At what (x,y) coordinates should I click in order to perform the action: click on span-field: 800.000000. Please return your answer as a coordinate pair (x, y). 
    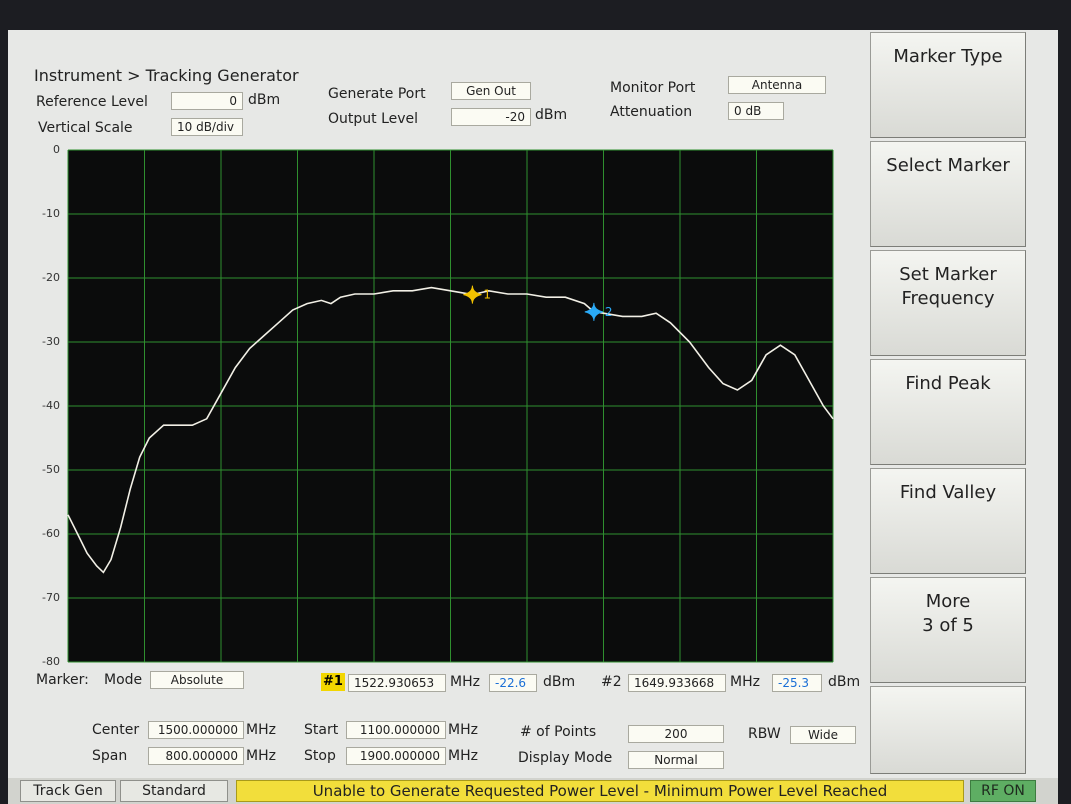
    Looking at the image, I should click on (196, 756).